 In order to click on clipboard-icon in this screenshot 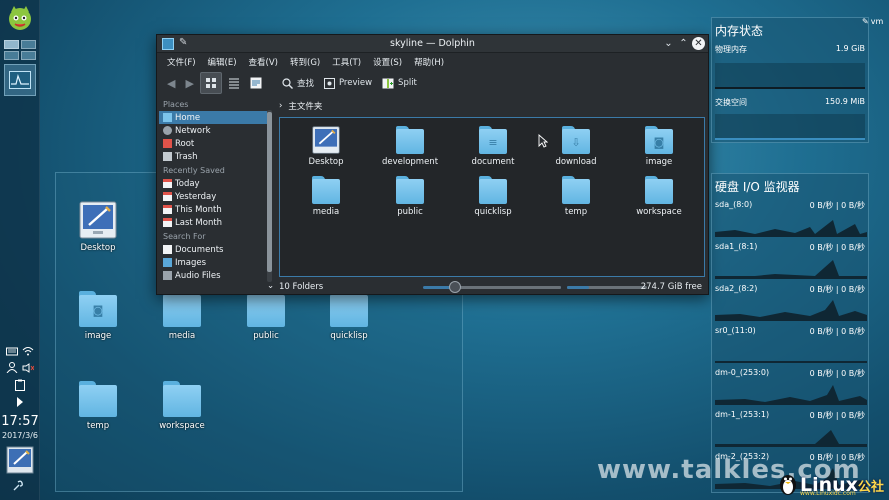, I will do `click(20, 385)`.